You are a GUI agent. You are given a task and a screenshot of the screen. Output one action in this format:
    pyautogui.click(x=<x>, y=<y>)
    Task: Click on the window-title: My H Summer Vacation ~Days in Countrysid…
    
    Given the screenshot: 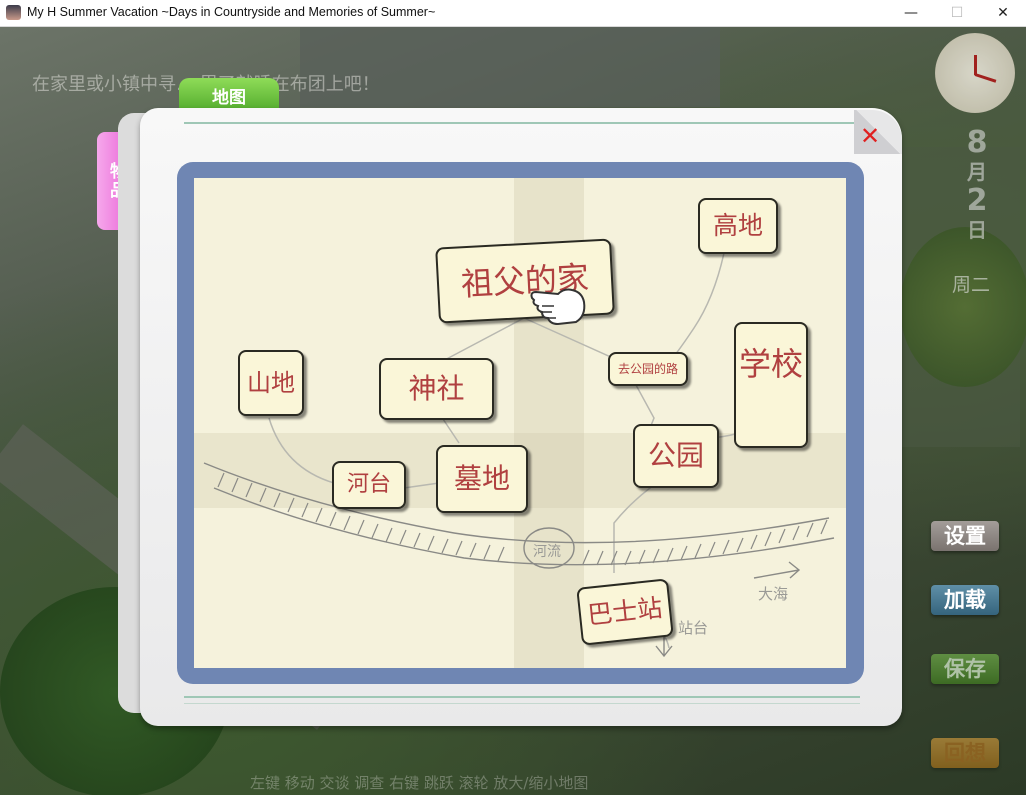 What is the action you would take?
    pyautogui.click(x=231, y=12)
    